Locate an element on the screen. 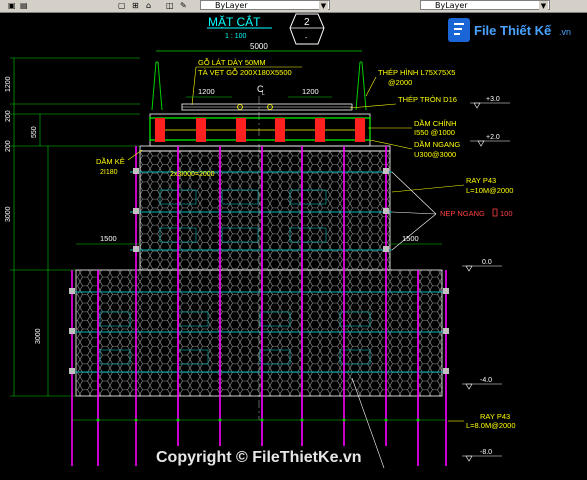 The height and width of the screenshot is (480, 587). centerline-mark-sub: L is located at coordinates (263, 94).